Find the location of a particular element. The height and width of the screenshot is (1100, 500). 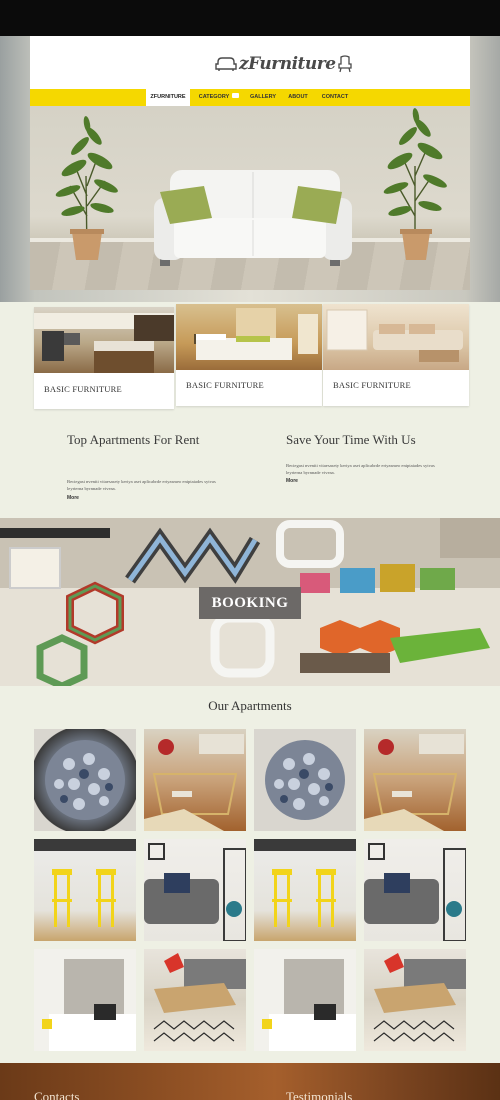

sofa-logo-icon is located at coordinates (226, 64).